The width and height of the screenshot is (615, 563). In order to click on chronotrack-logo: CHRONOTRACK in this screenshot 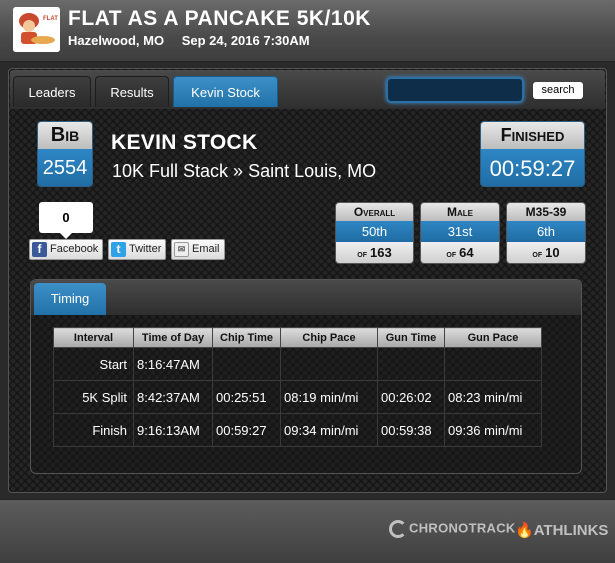, I will do `click(452, 529)`.